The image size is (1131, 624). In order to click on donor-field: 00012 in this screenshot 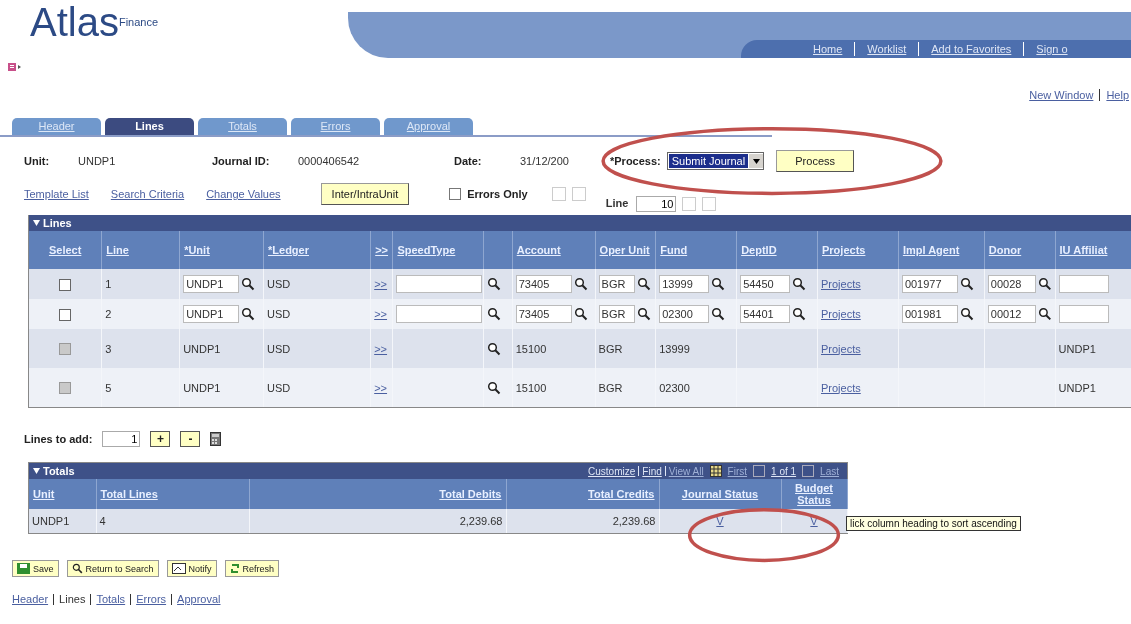, I will do `click(1011, 314)`.